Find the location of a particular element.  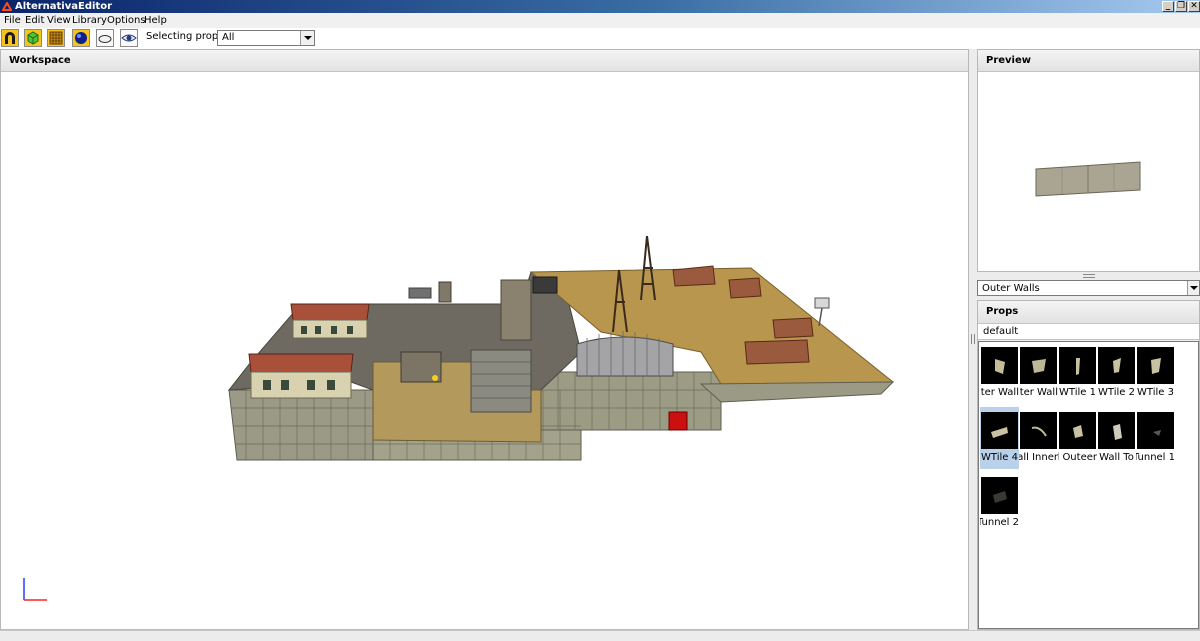

prop-label: WTile 4 is located at coordinates (999, 457).